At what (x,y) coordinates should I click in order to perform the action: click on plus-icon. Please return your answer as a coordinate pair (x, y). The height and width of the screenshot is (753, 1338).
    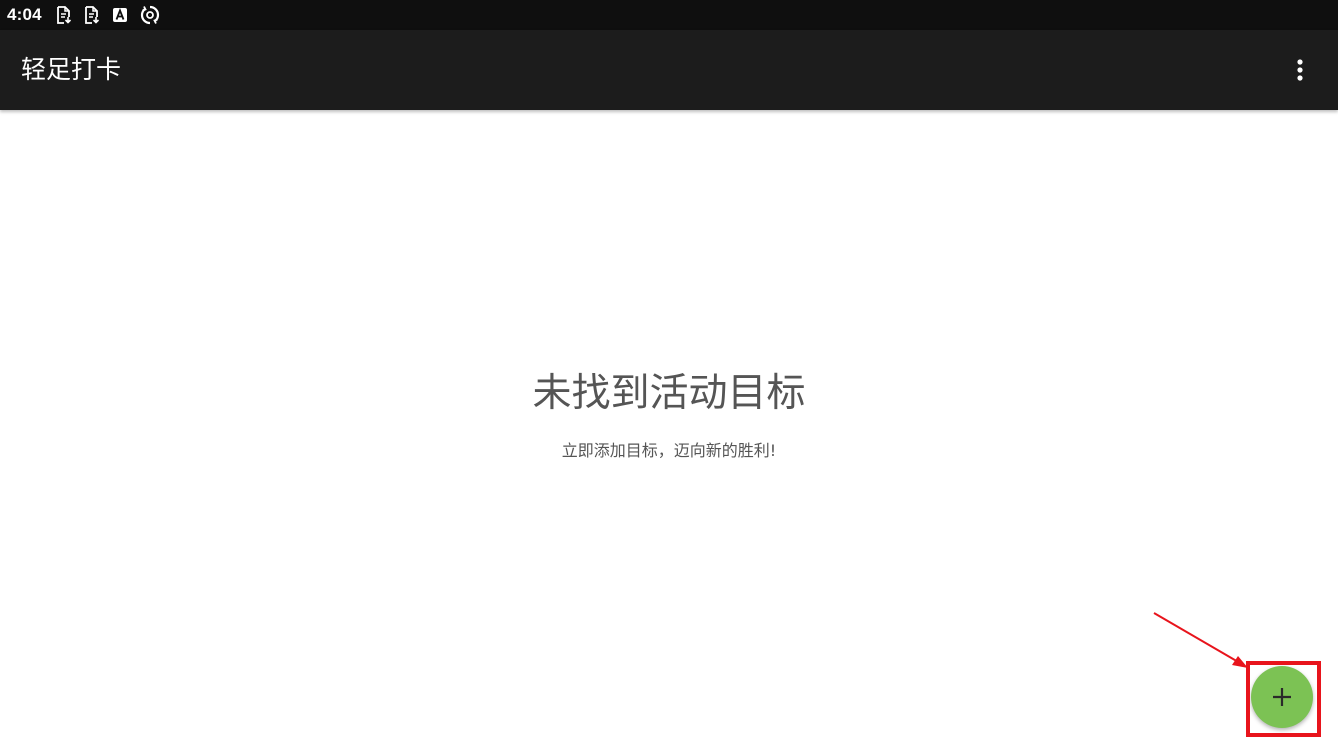
    Looking at the image, I should click on (1282, 697).